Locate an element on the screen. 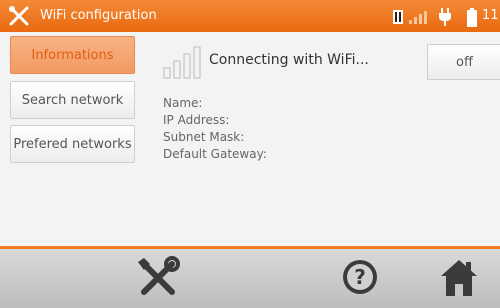  ip-address-label: IP Address: is located at coordinates (196, 120).